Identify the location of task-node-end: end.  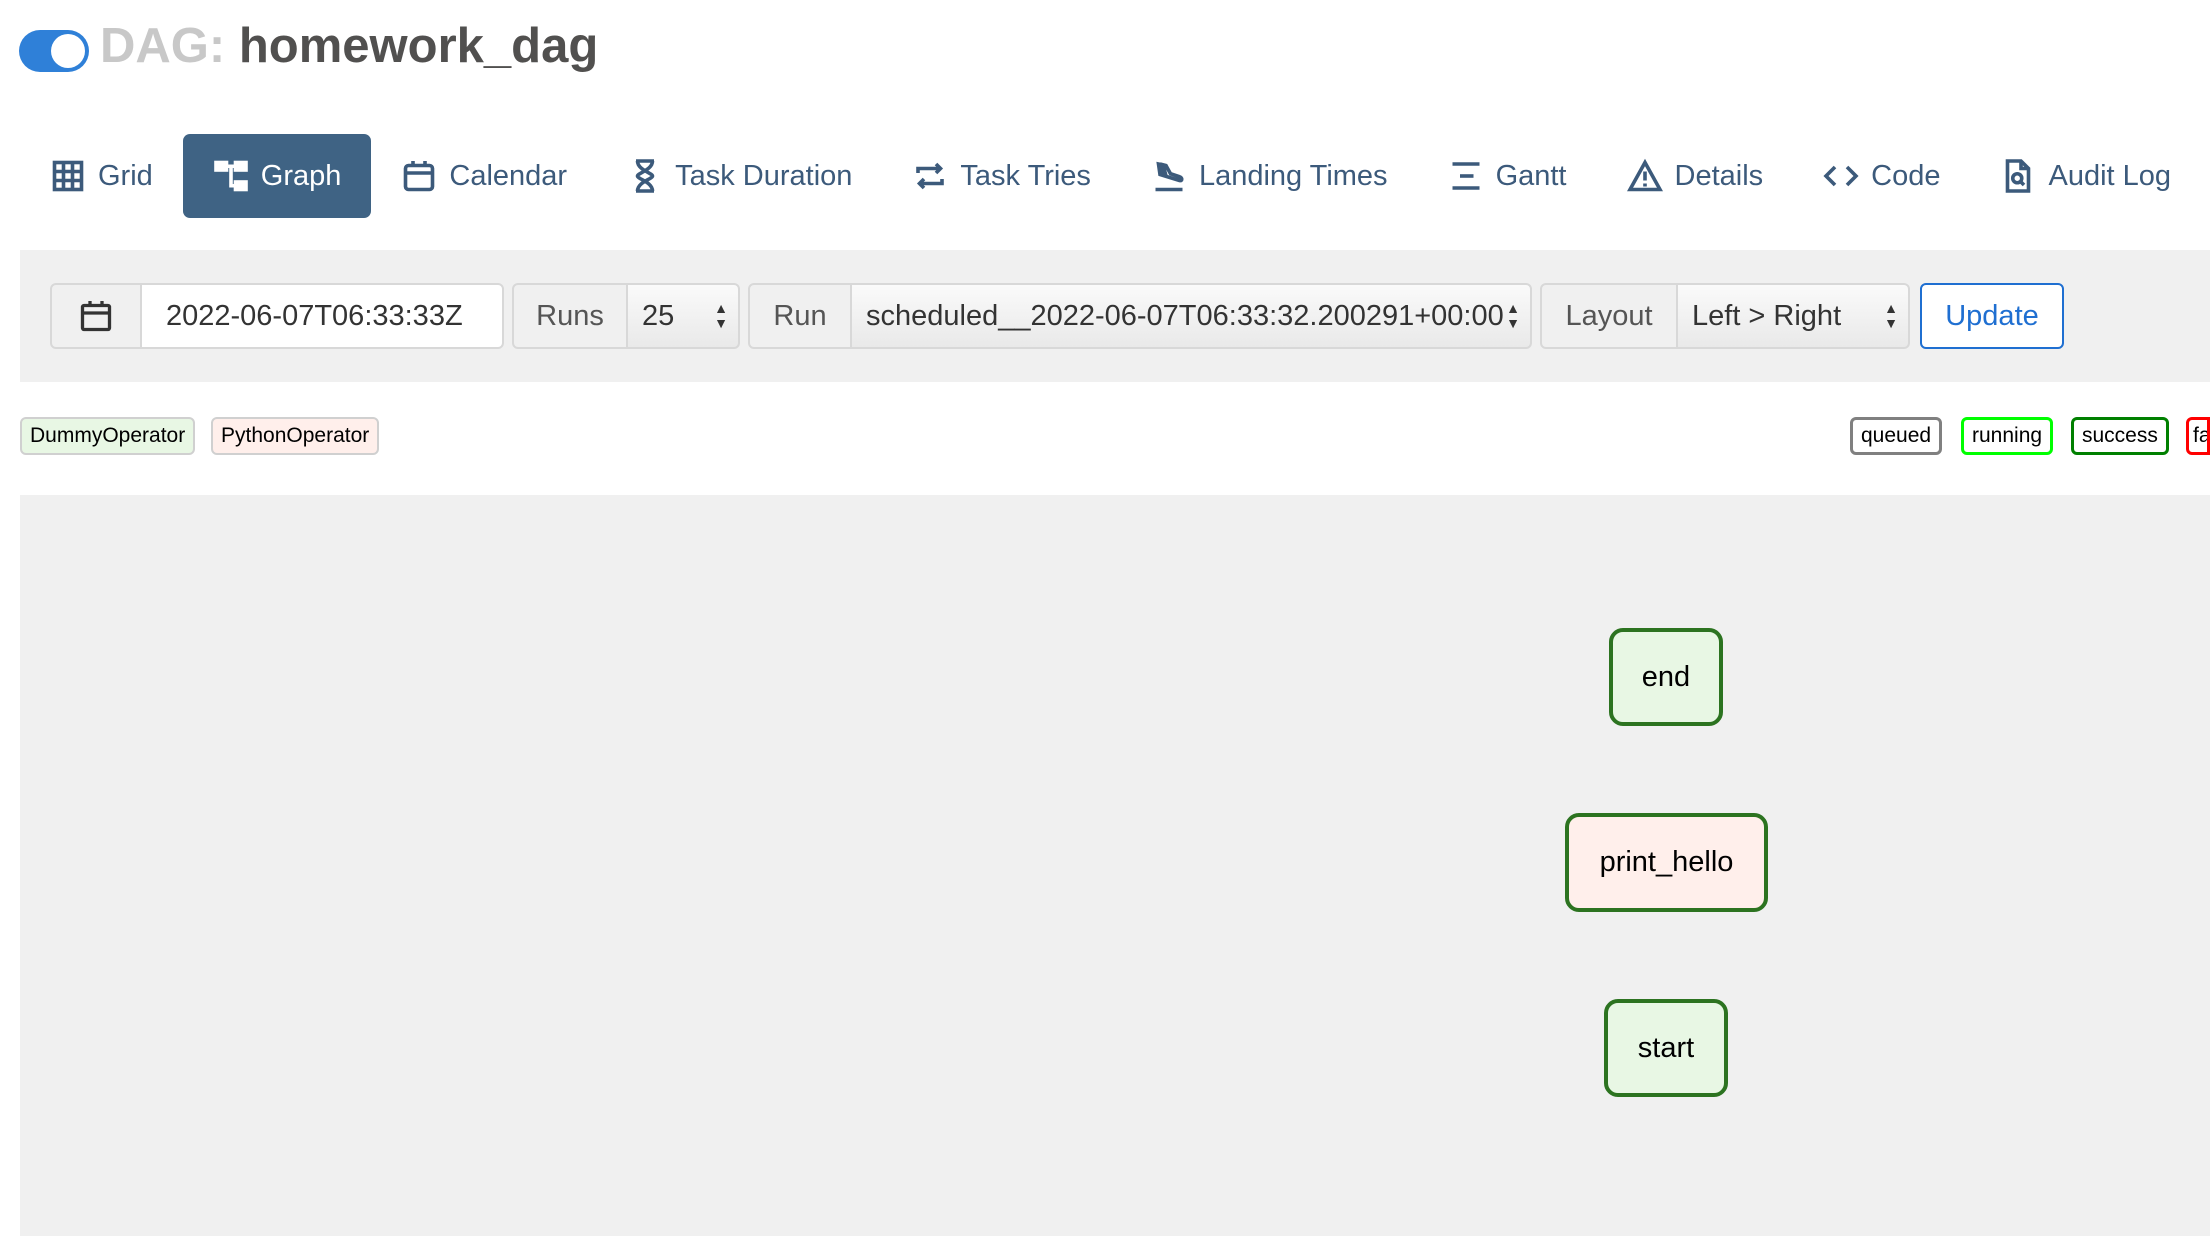
(1666, 677).